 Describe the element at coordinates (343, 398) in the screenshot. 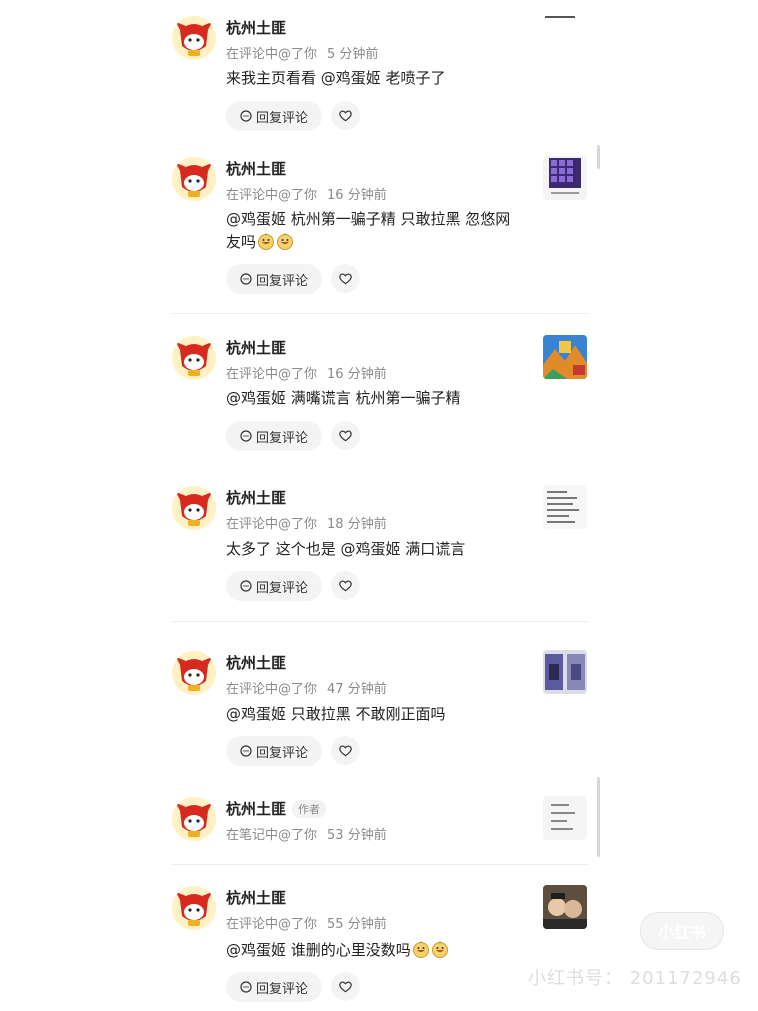

I see `comment-text: @鸡蛋姬 满嘴谎言 杭州第一骗子精` at that location.